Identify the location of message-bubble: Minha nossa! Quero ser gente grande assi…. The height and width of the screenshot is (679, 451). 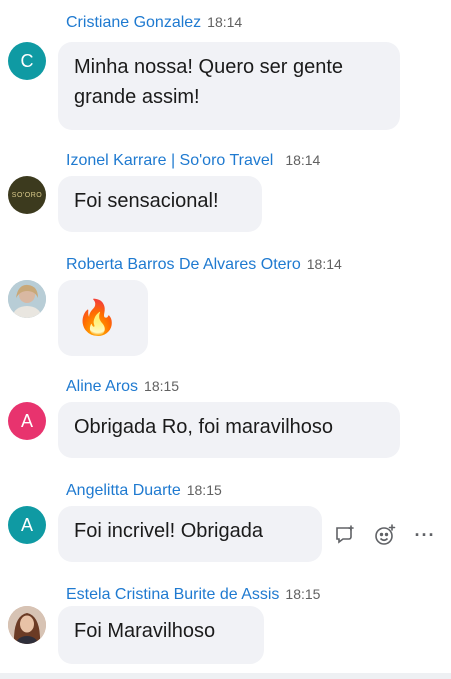
(229, 86).